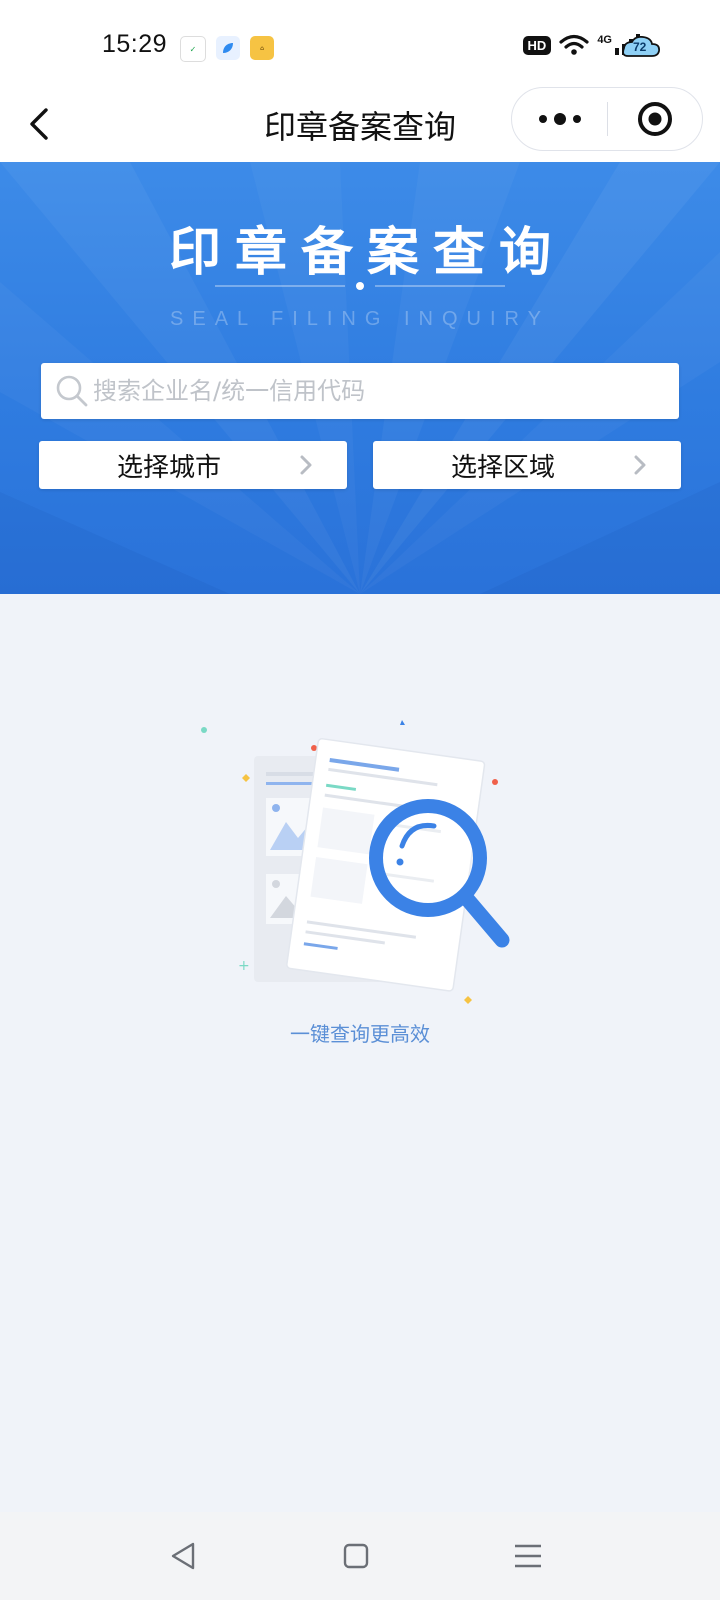  Describe the element at coordinates (502, 468) in the screenshot. I see `select-area-label: 选择区域` at that location.